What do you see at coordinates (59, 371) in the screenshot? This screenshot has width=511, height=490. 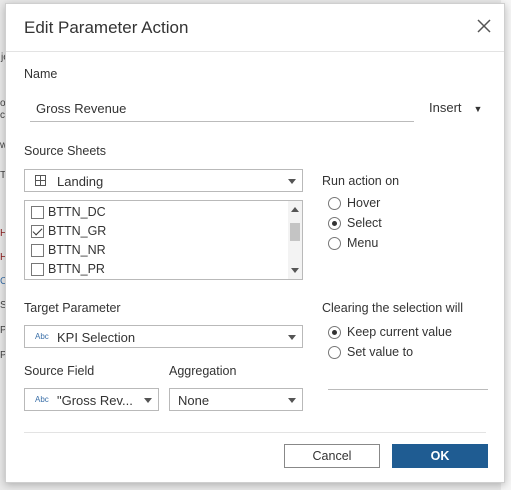 I see `source-field-label: Source Field` at bounding box center [59, 371].